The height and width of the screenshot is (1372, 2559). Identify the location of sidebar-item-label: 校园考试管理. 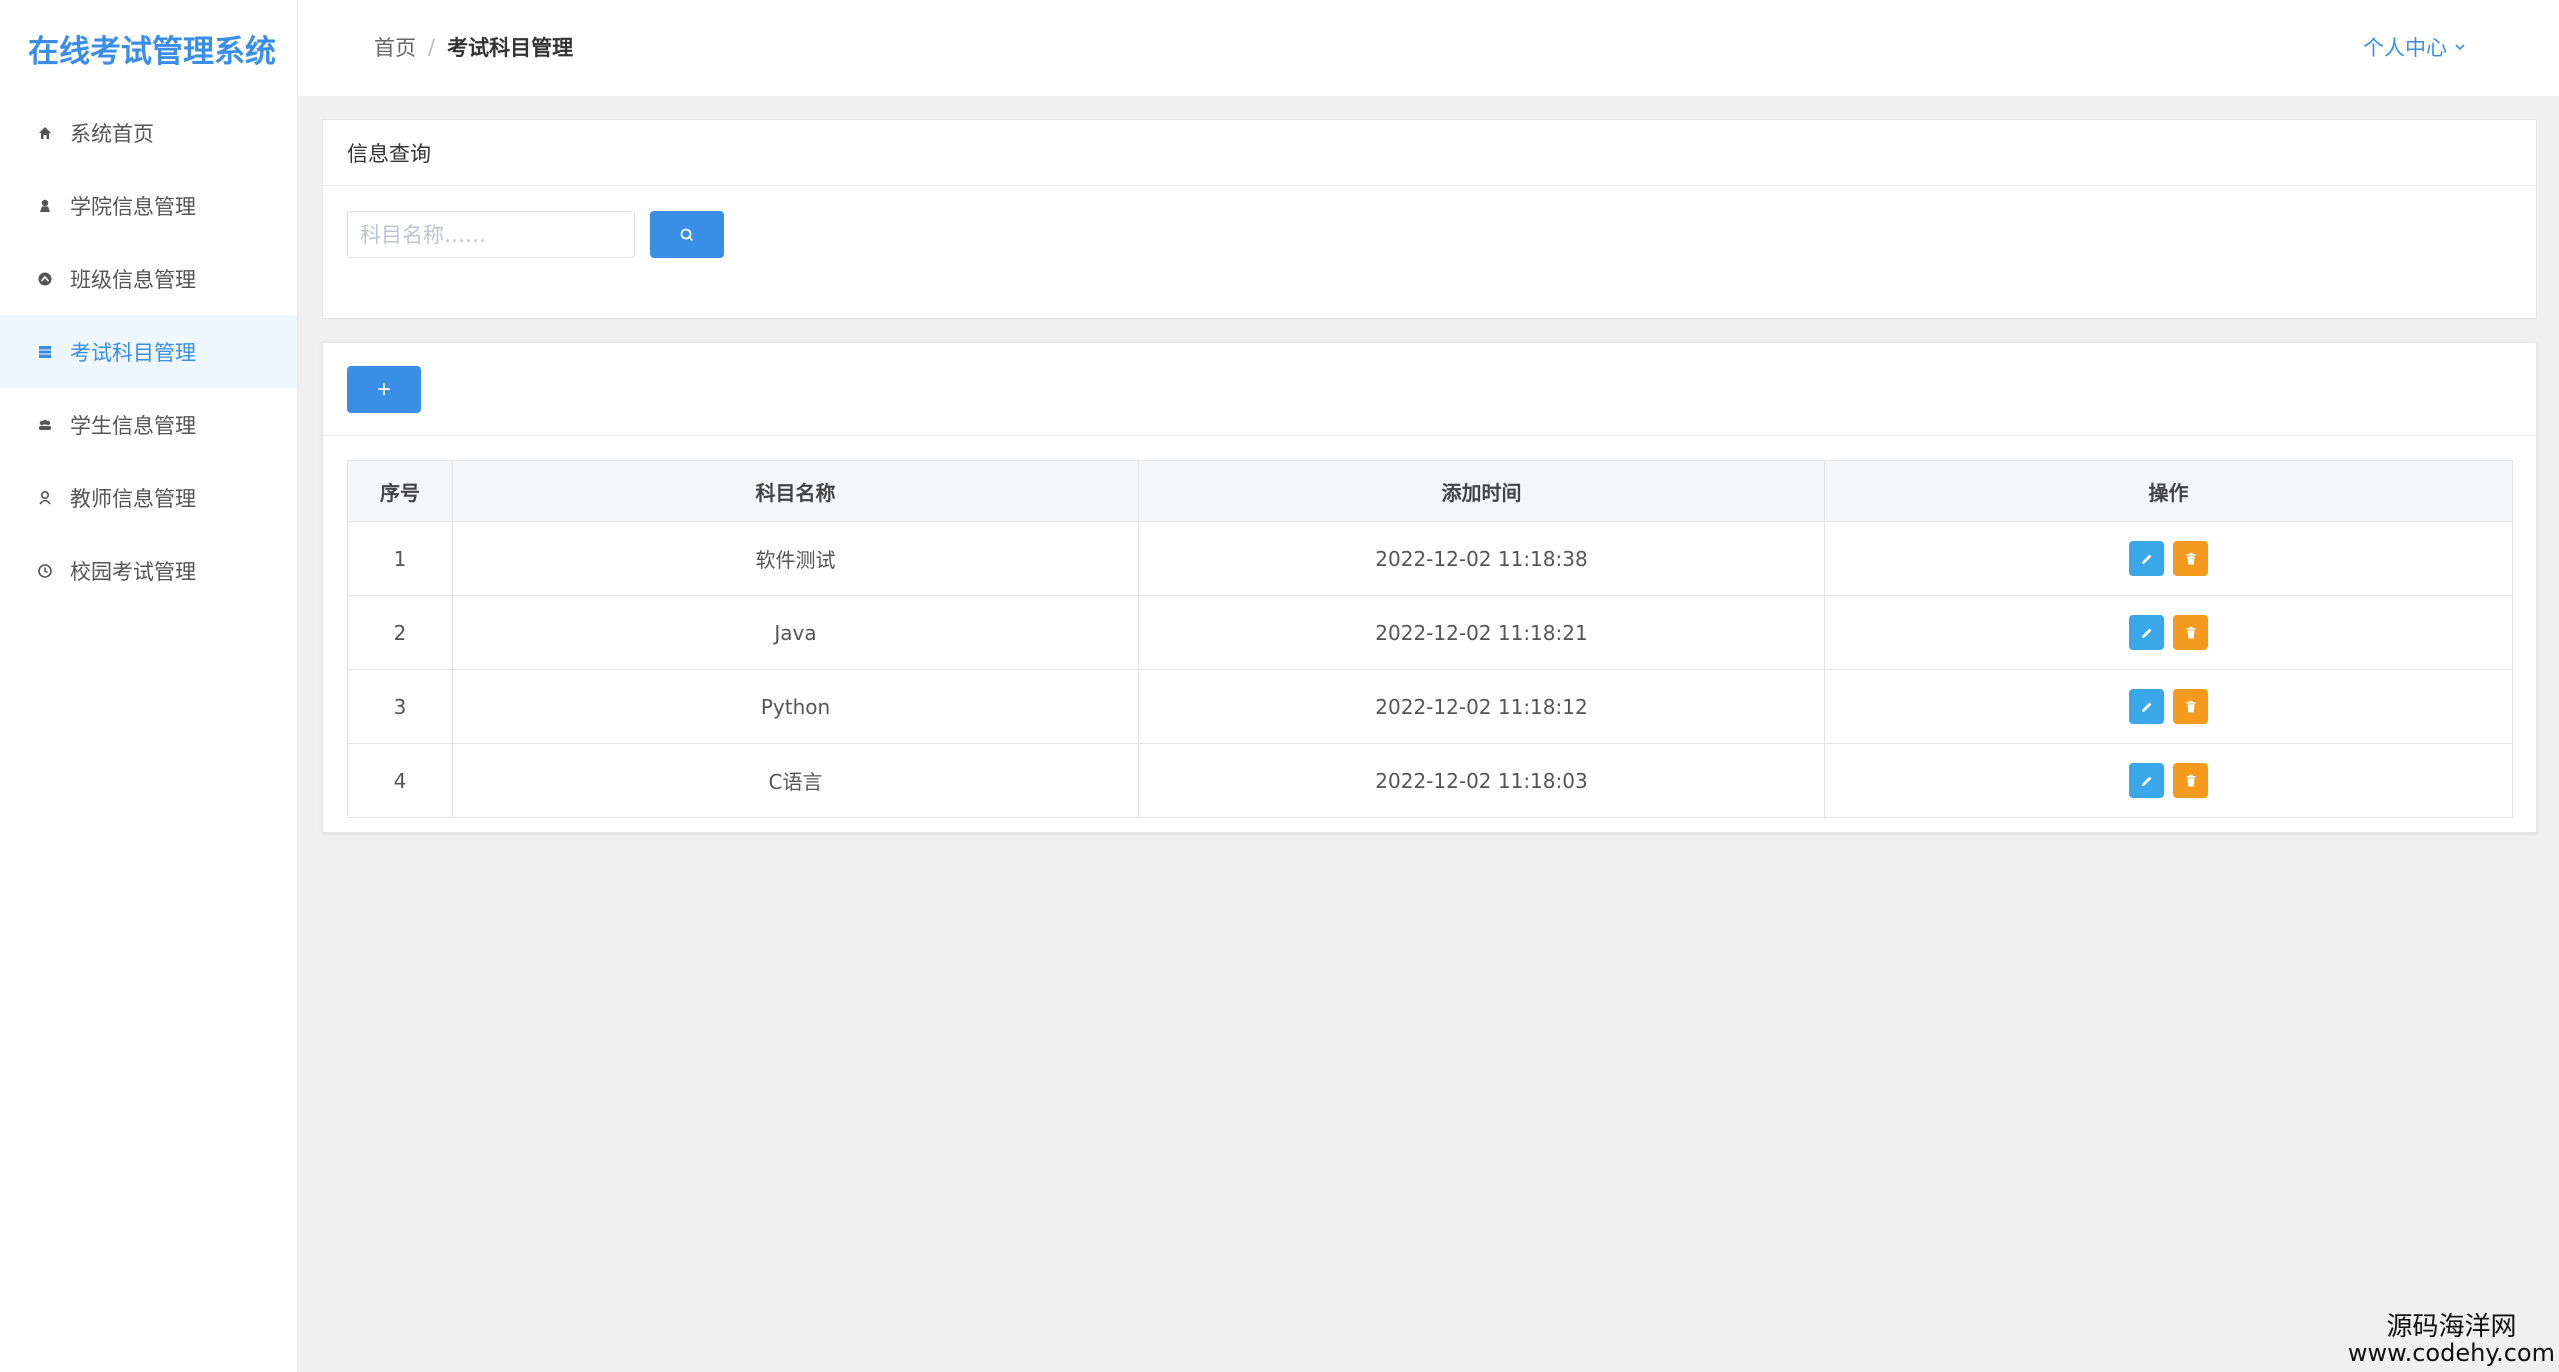
(133, 571).